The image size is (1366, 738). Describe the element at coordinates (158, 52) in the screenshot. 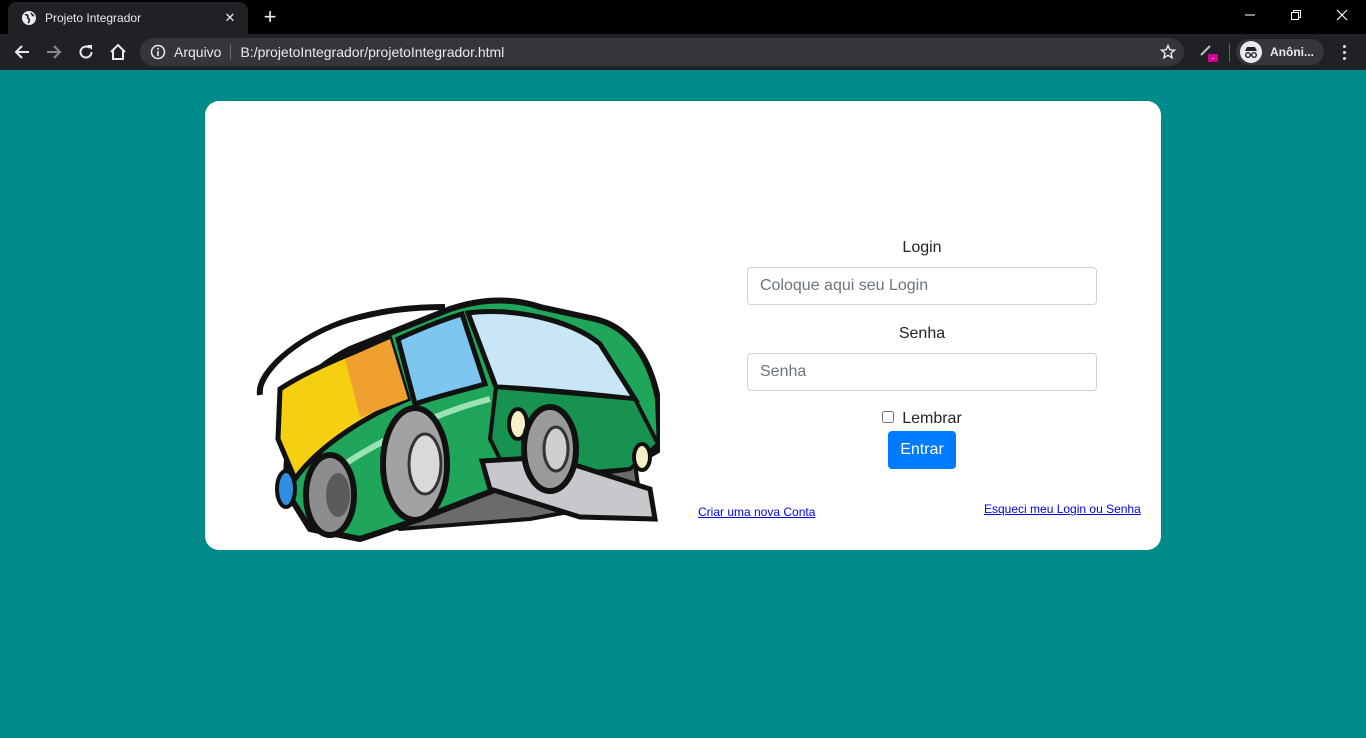

I see `info-icon` at that location.